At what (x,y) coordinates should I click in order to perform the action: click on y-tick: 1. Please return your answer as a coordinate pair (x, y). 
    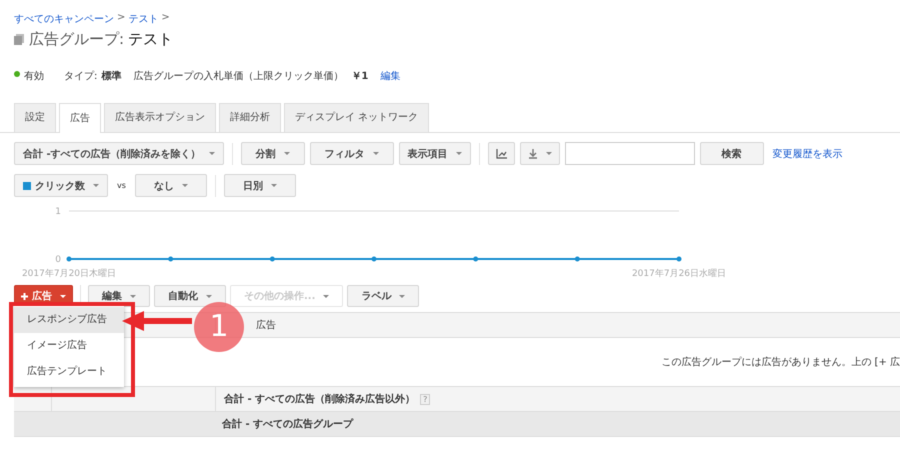
    Looking at the image, I should click on (58, 212).